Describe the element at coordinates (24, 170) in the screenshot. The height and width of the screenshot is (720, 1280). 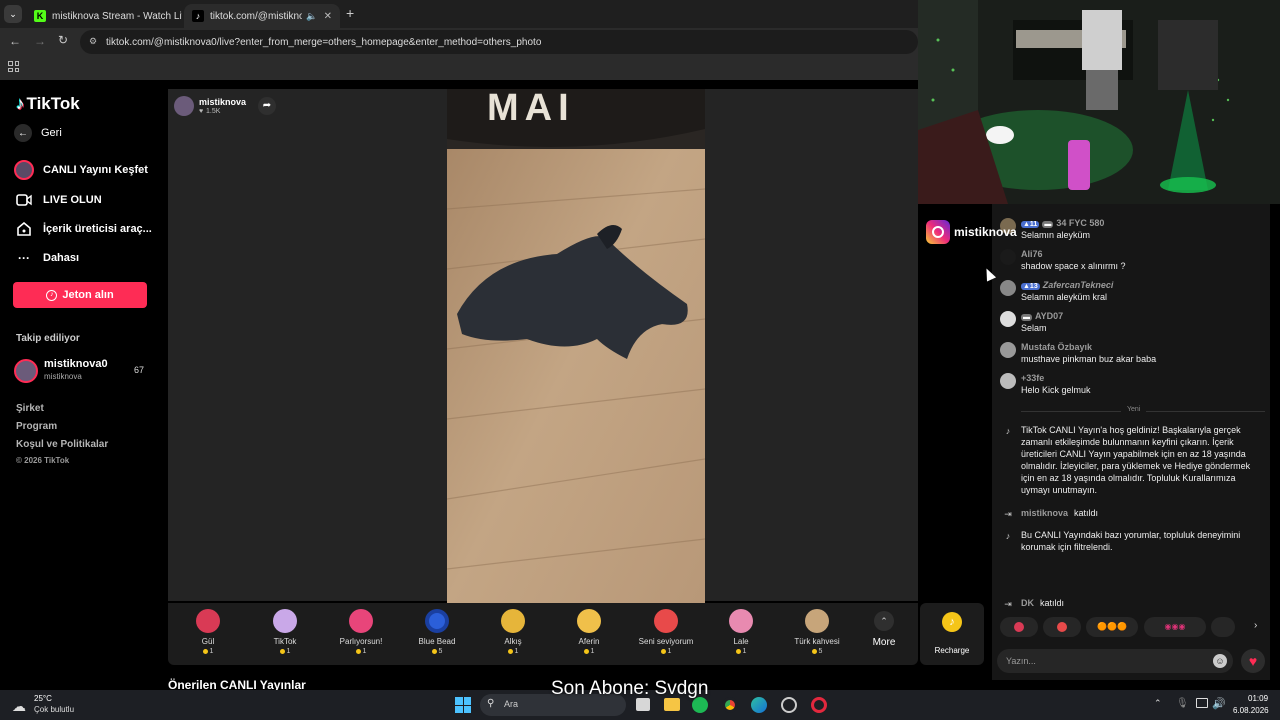
I see `live-avatar-icon` at that location.